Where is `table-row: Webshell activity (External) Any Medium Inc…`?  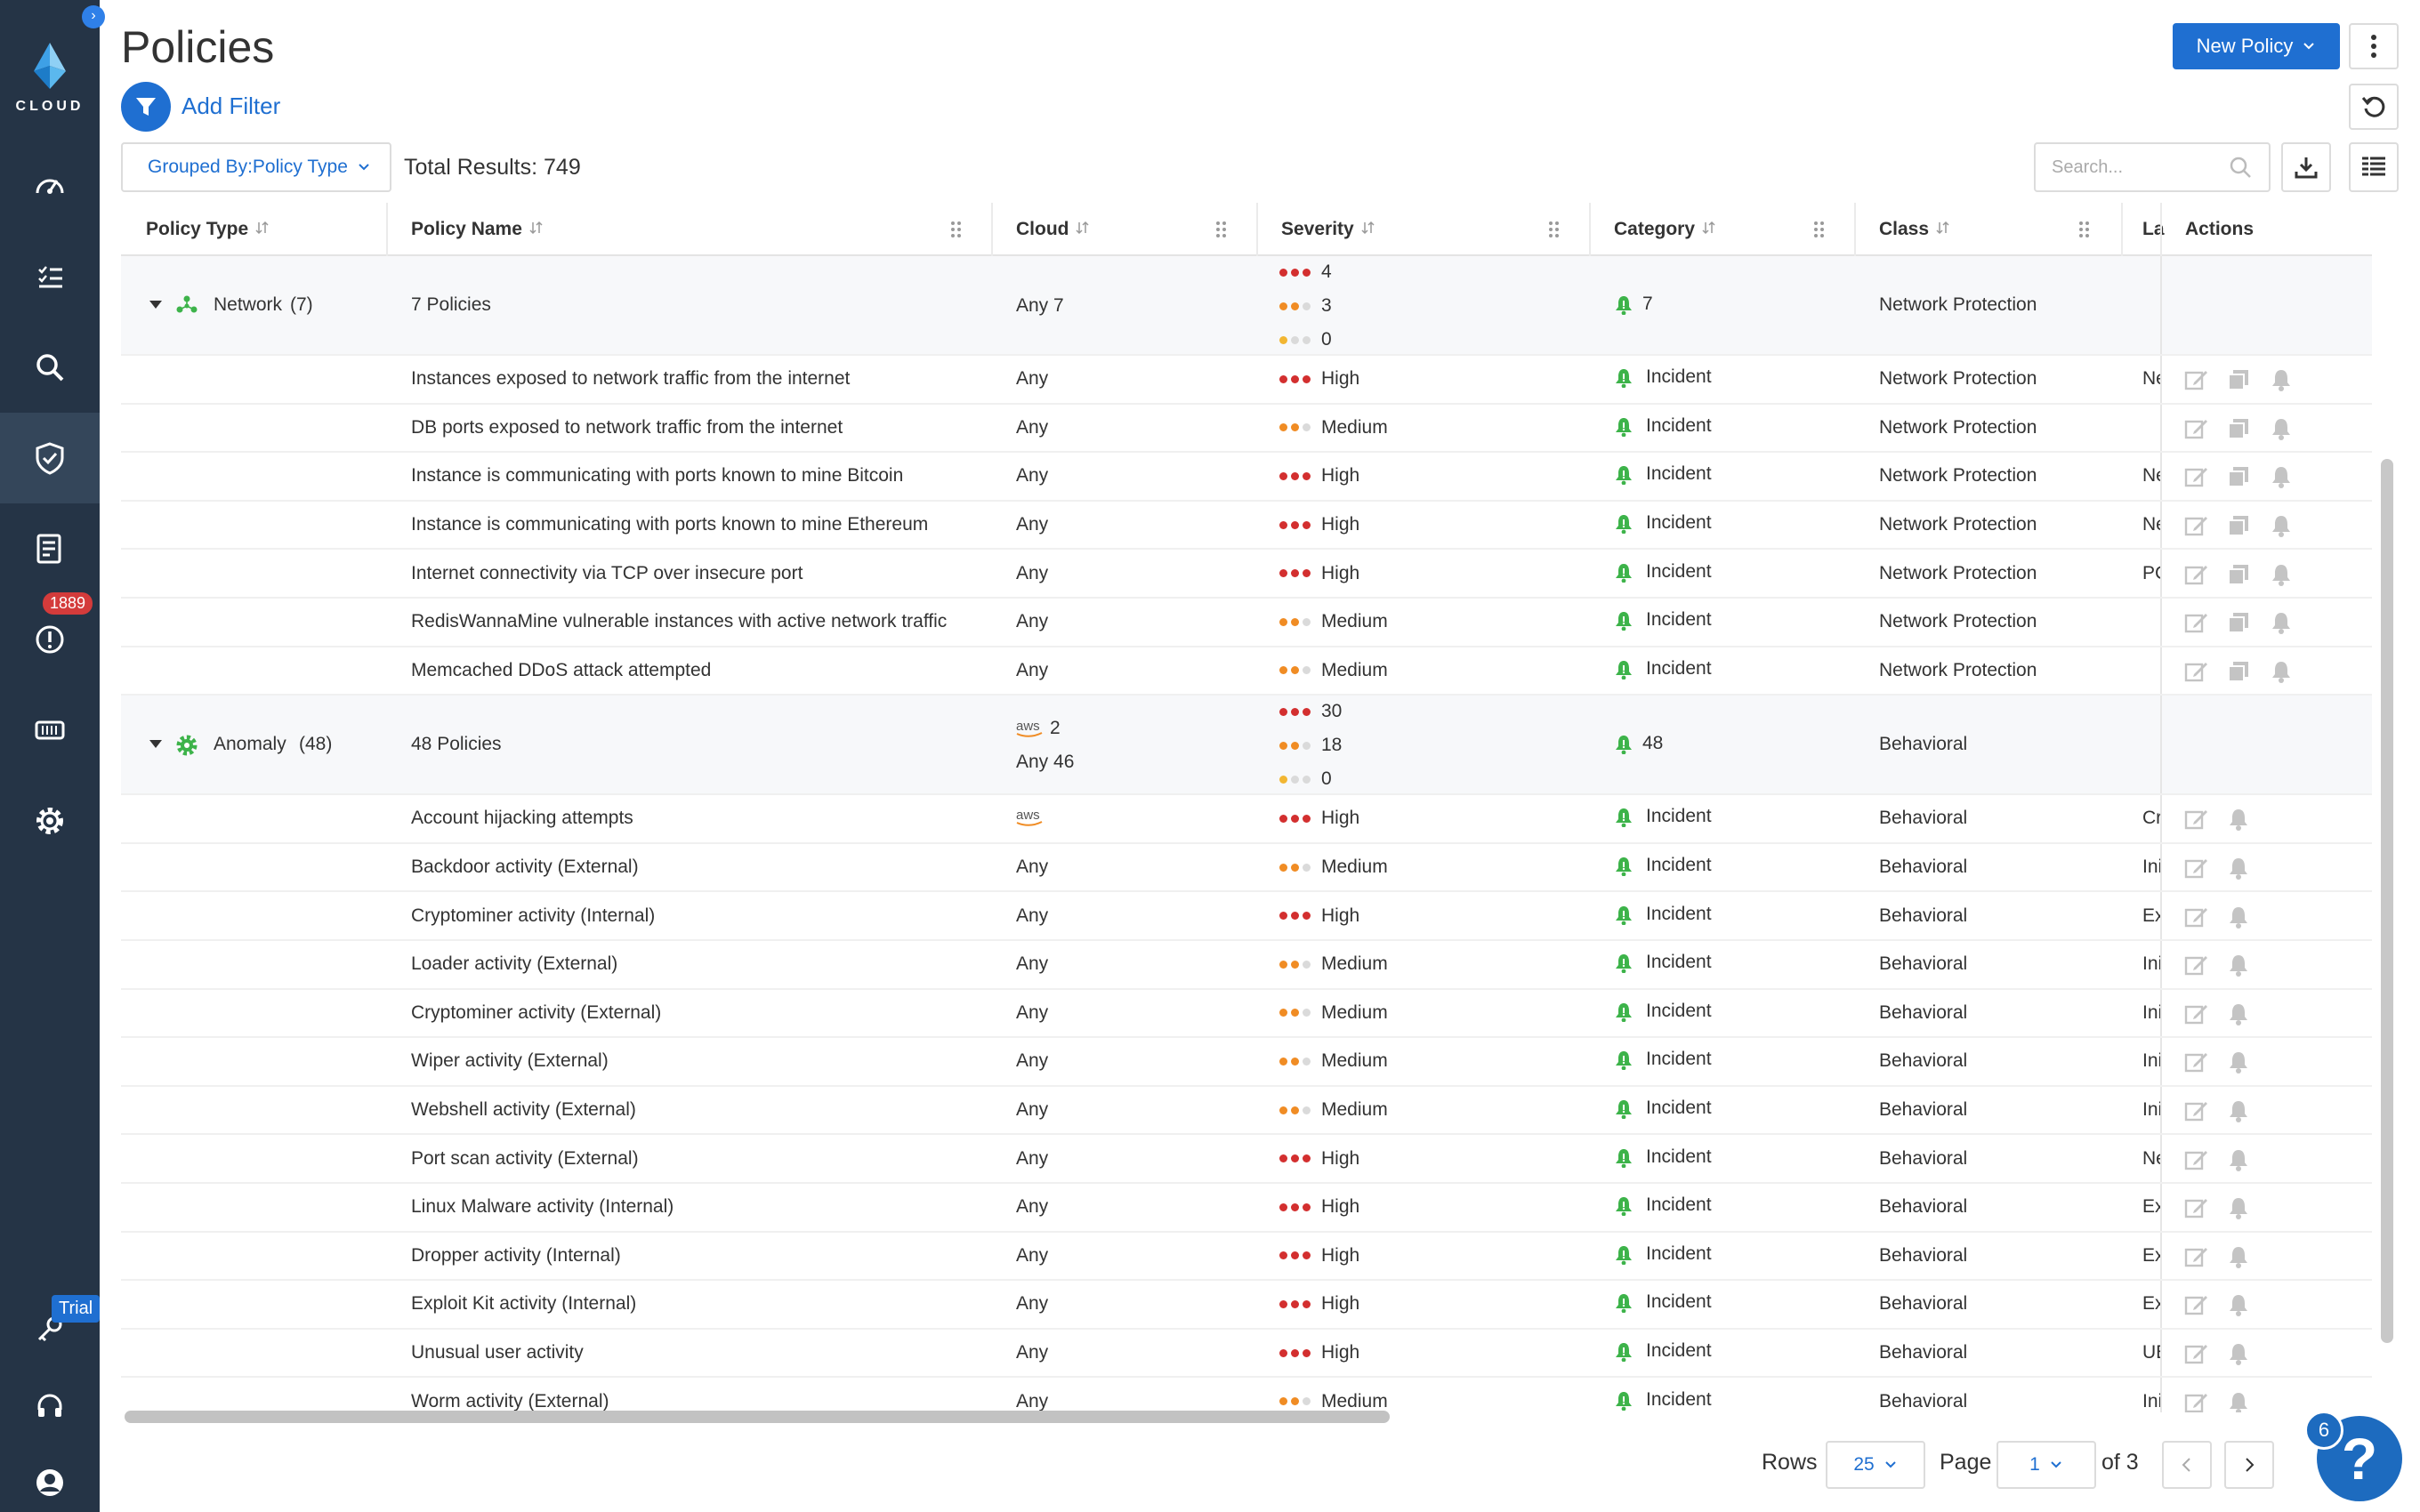 table-row: Webshell activity (External) Any Medium Inc… is located at coordinates (1246, 1111).